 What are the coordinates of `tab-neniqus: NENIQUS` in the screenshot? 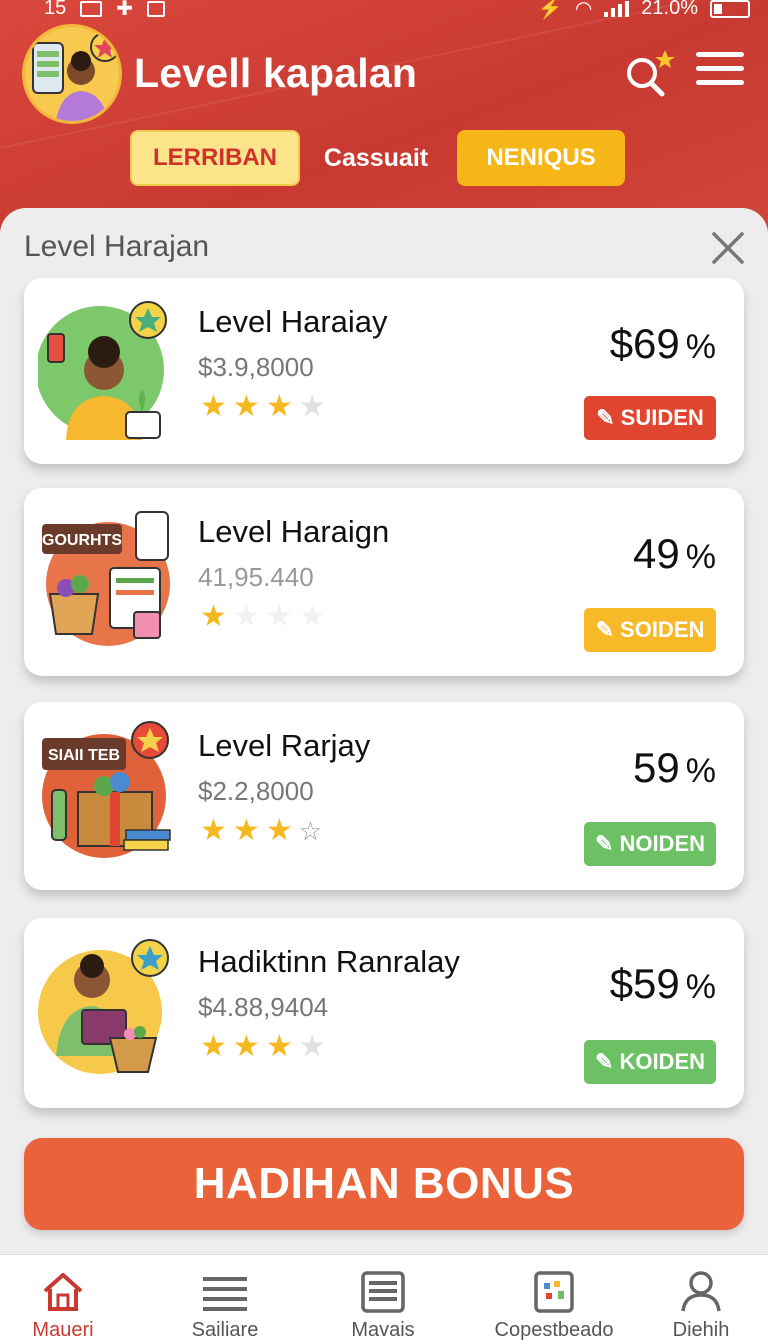 It's located at (541, 158).